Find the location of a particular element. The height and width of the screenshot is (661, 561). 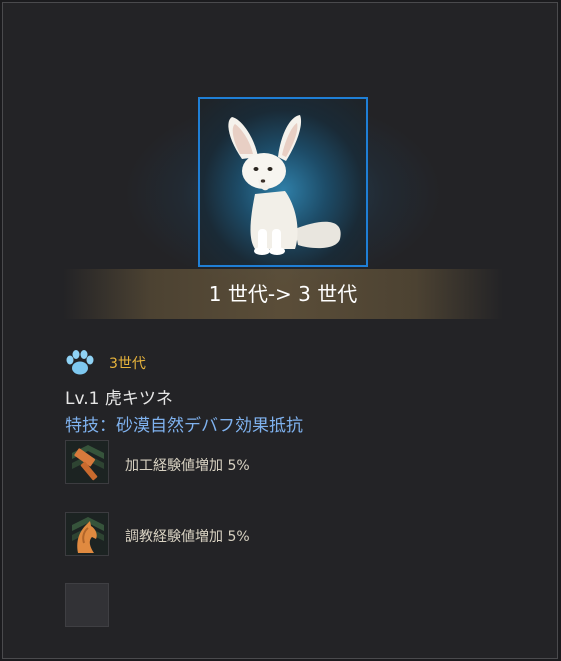

generation-row: 3世代 is located at coordinates (105, 363).